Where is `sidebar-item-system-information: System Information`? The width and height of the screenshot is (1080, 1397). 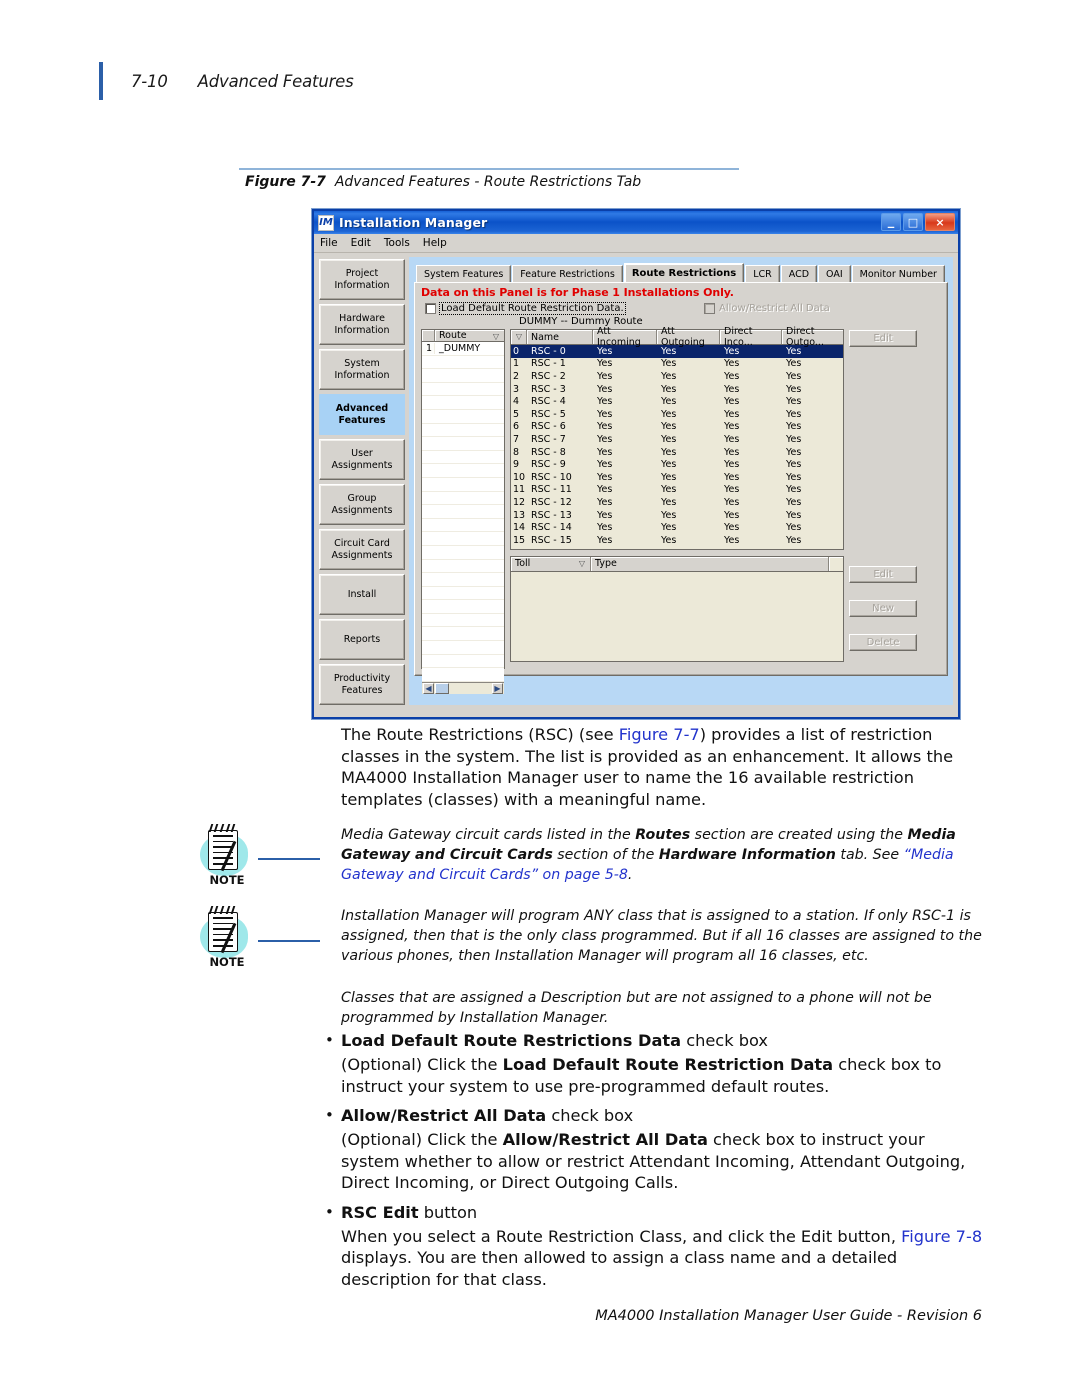
sidebar-item-system-information: System Information is located at coordinates (362, 369).